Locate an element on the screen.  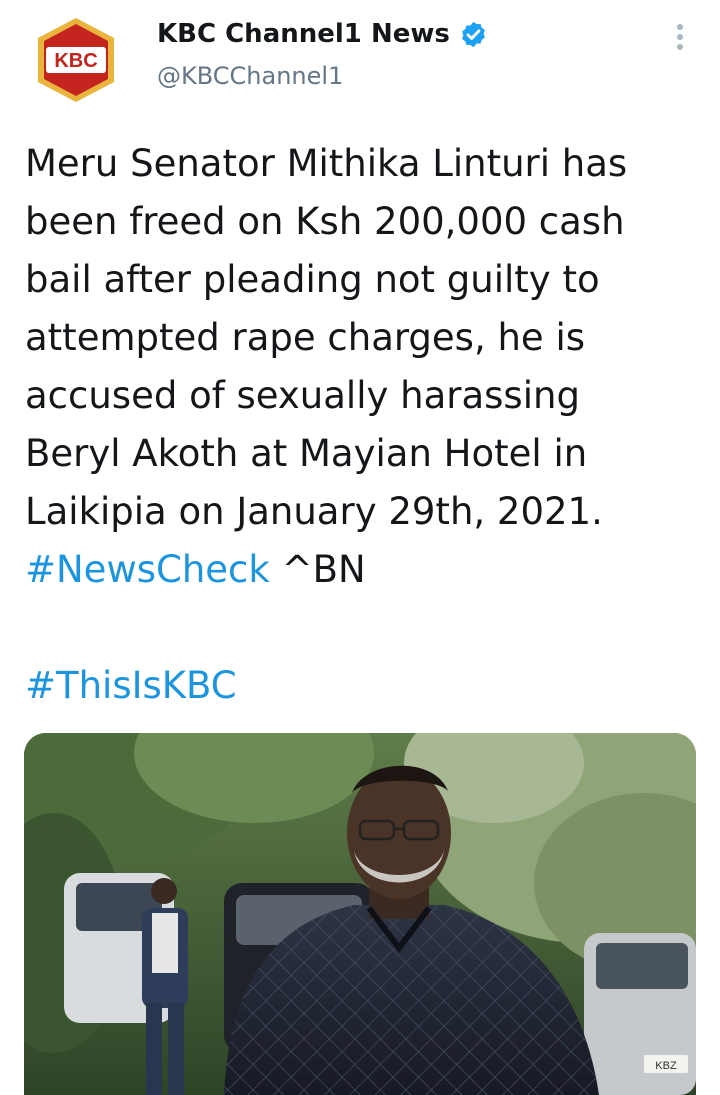
tweet-header: KBC KBC Channel1 News @KBCChannel1 is located at coordinates (360, 55).